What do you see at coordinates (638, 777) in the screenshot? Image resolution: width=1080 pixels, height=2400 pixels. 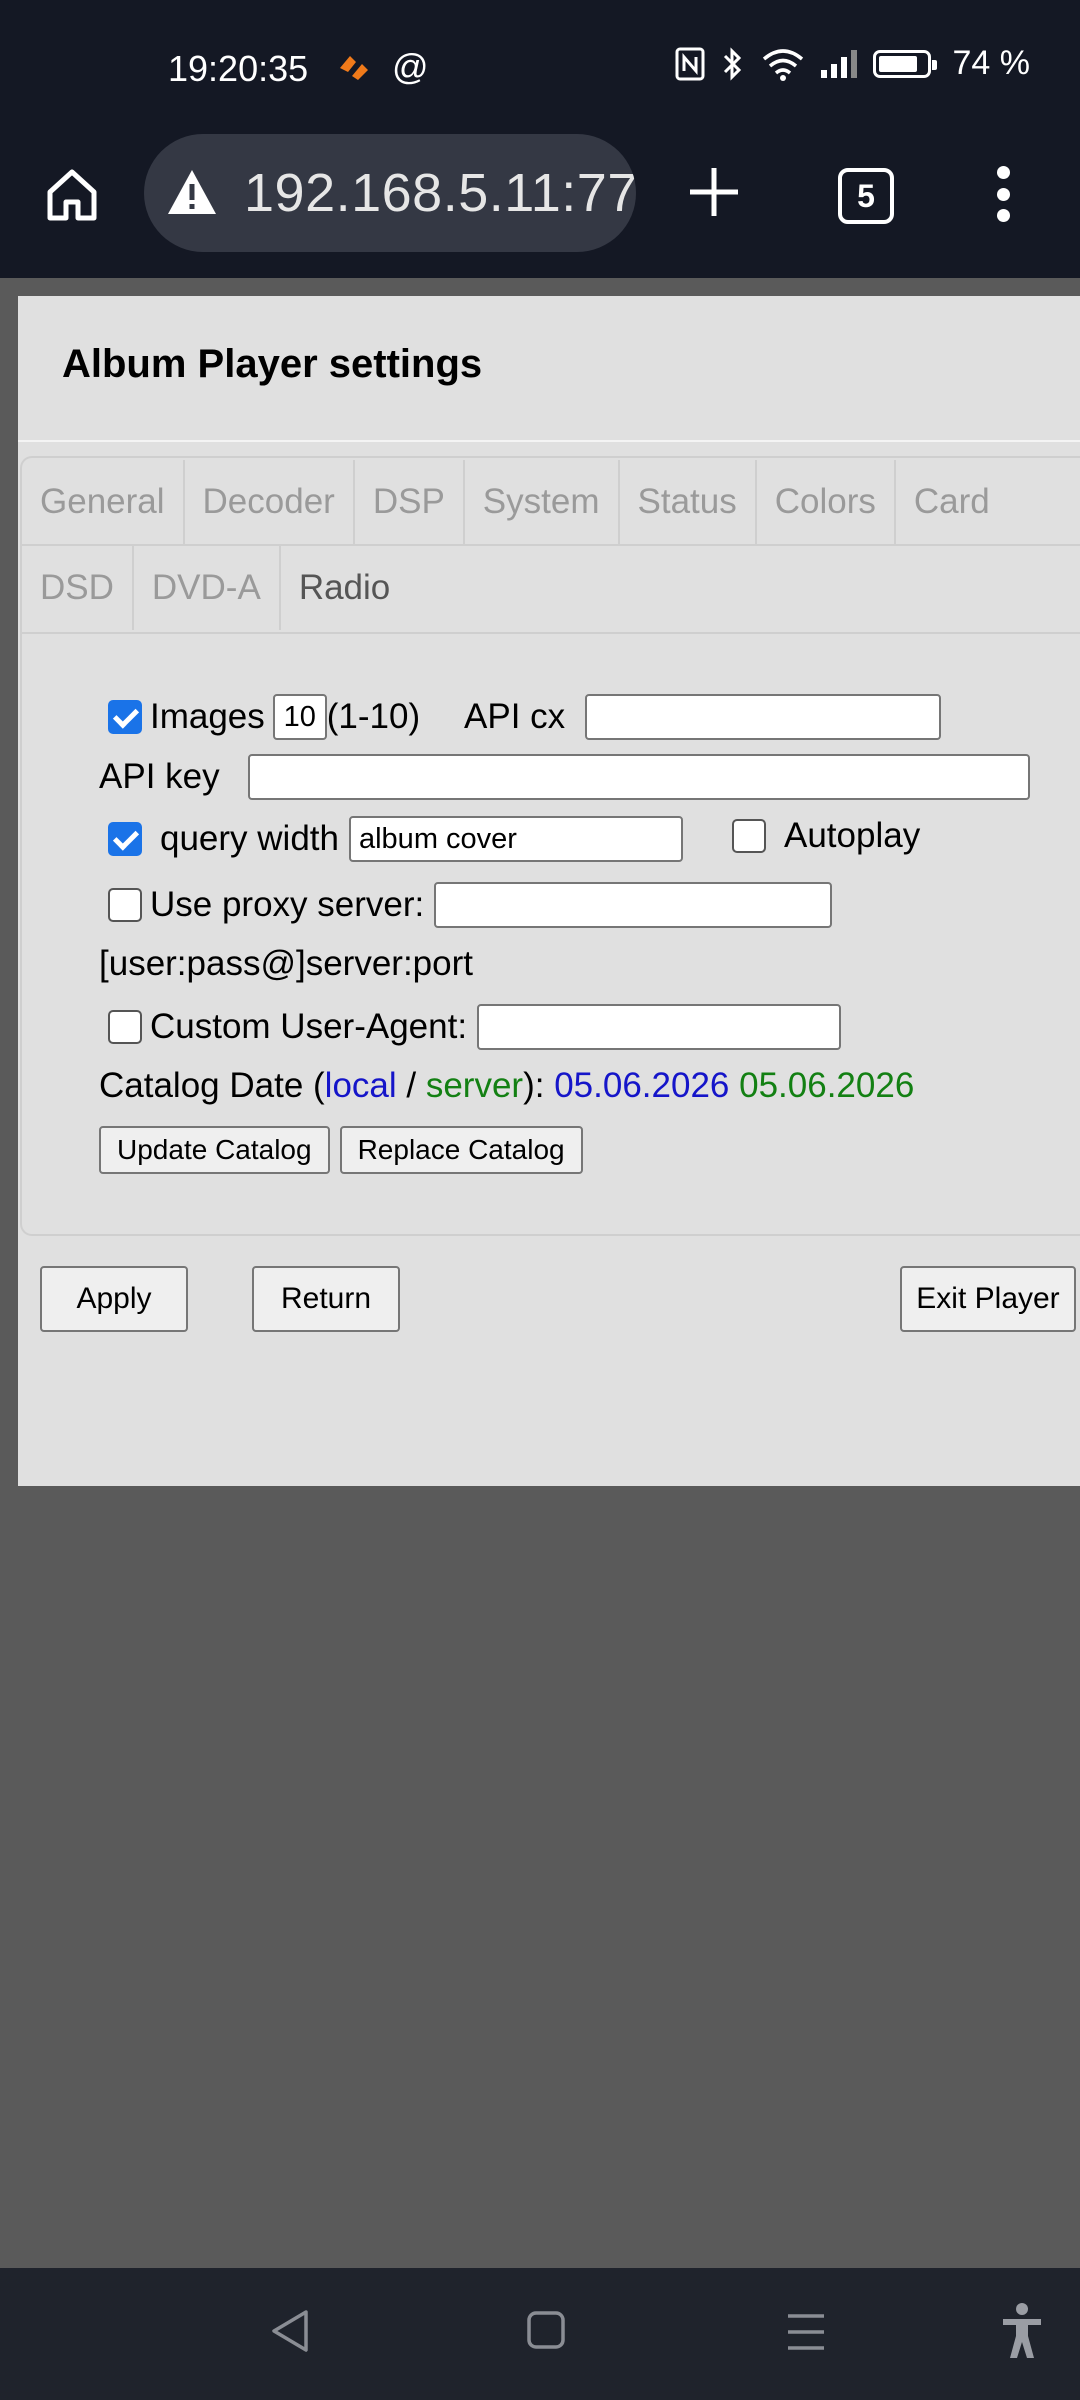 I see `api-key-input` at bounding box center [638, 777].